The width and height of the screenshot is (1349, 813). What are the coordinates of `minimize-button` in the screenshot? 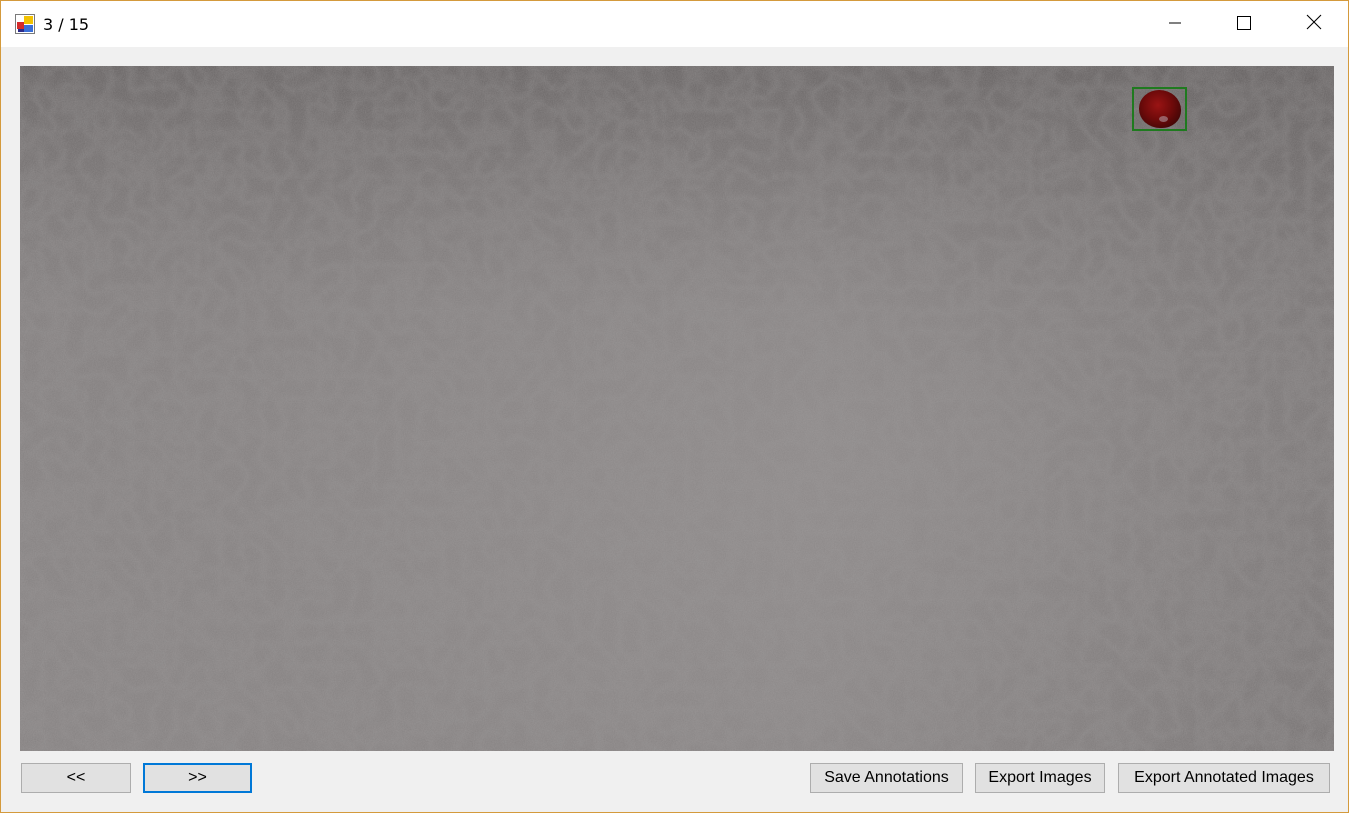 It's located at (1175, 24).